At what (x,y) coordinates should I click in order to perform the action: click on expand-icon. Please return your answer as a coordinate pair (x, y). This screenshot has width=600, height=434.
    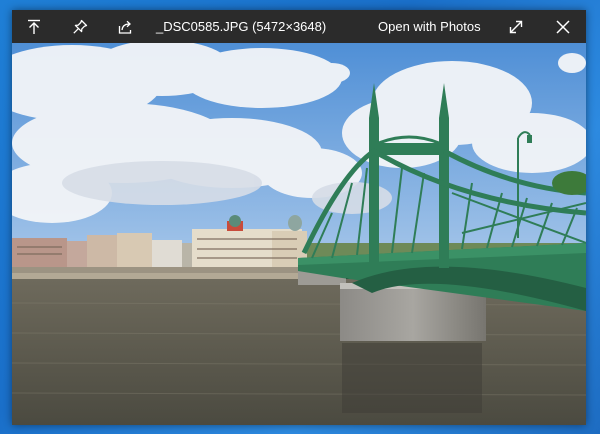
    Looking at the image, I should click on (516, 27).